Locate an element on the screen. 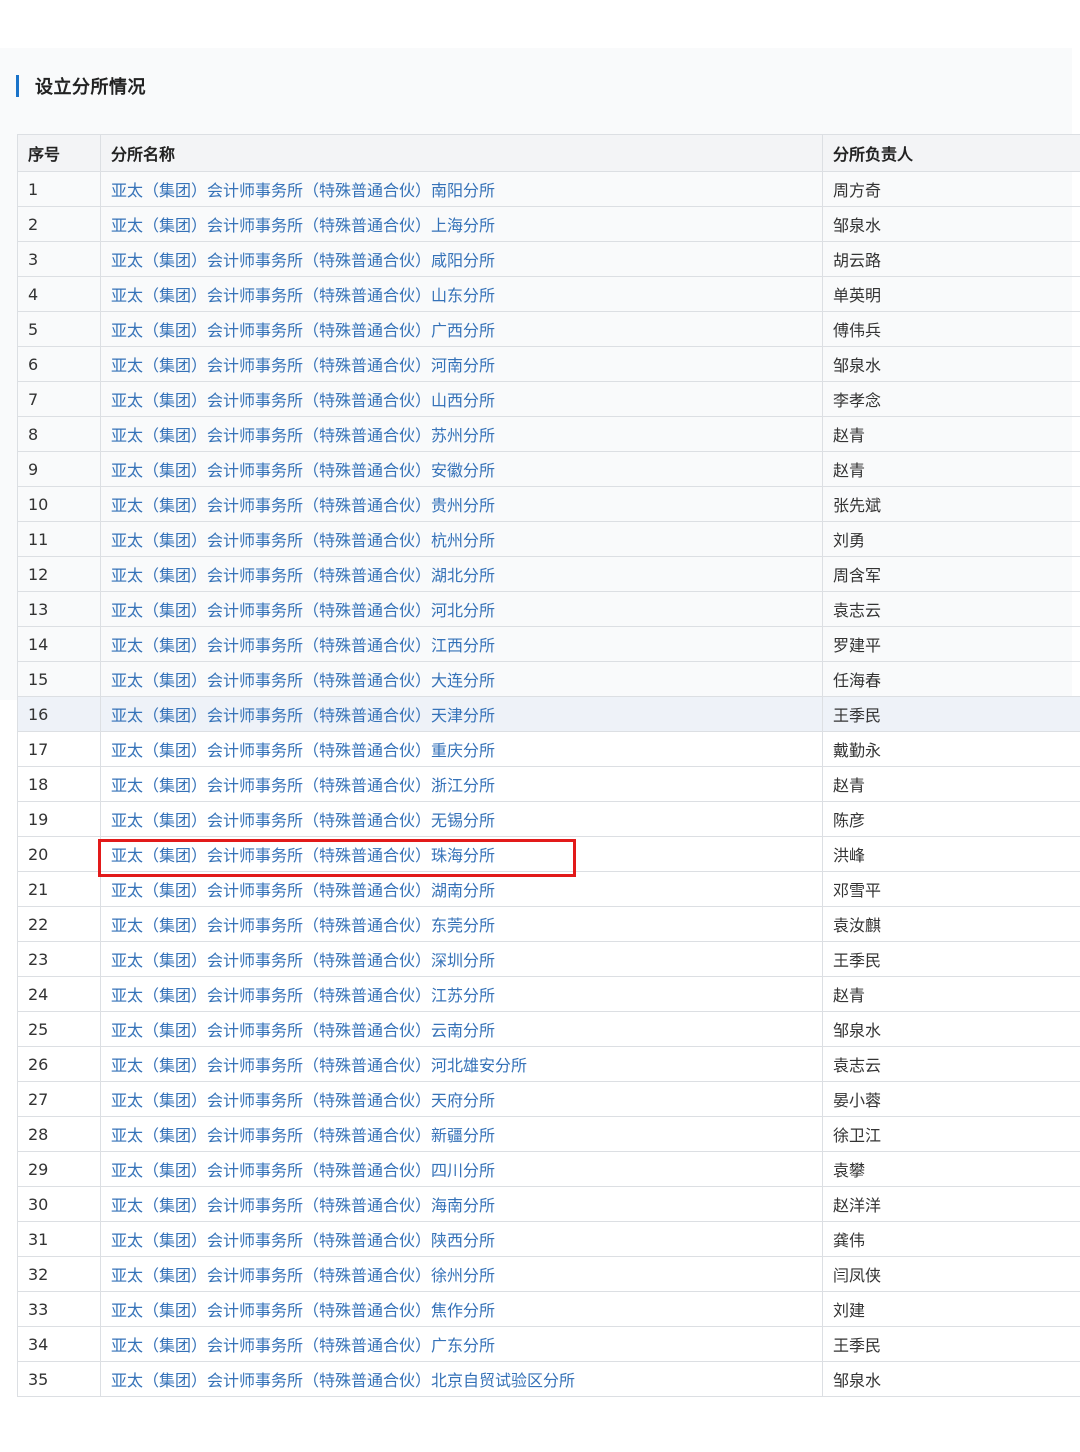 This screenshot has width=1080, height=1452. branch-name-link: 亚太（集团）会计师事务所（特殊普通合伙）咸阳分所 is located at coordinates (303, 260).